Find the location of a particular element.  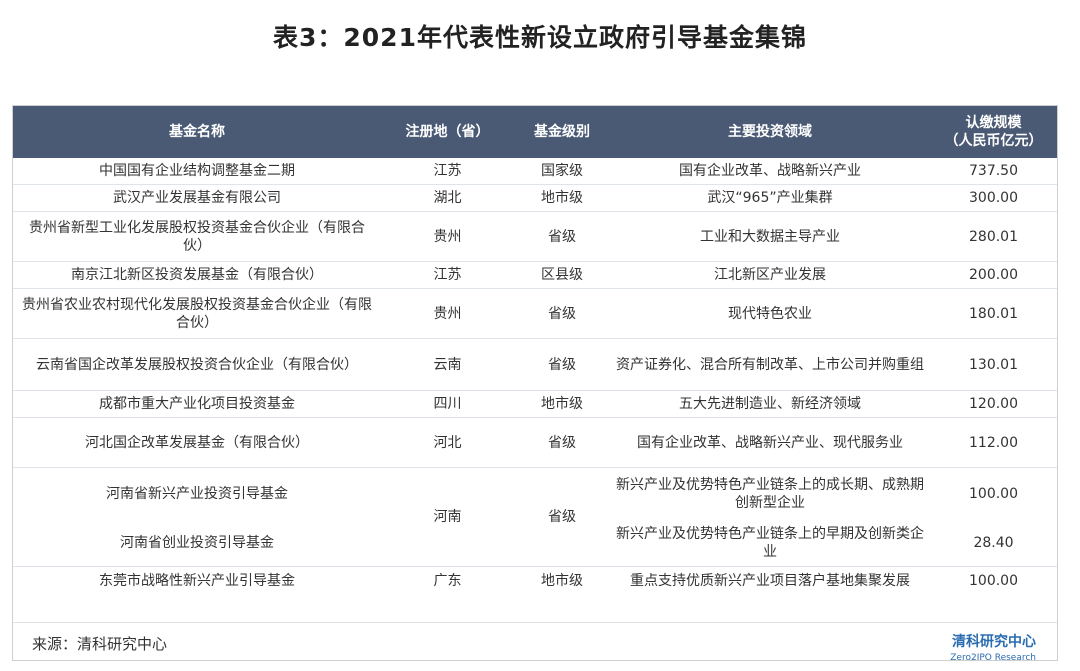

cell-region: 云南 is located at coordinates (447, 364).